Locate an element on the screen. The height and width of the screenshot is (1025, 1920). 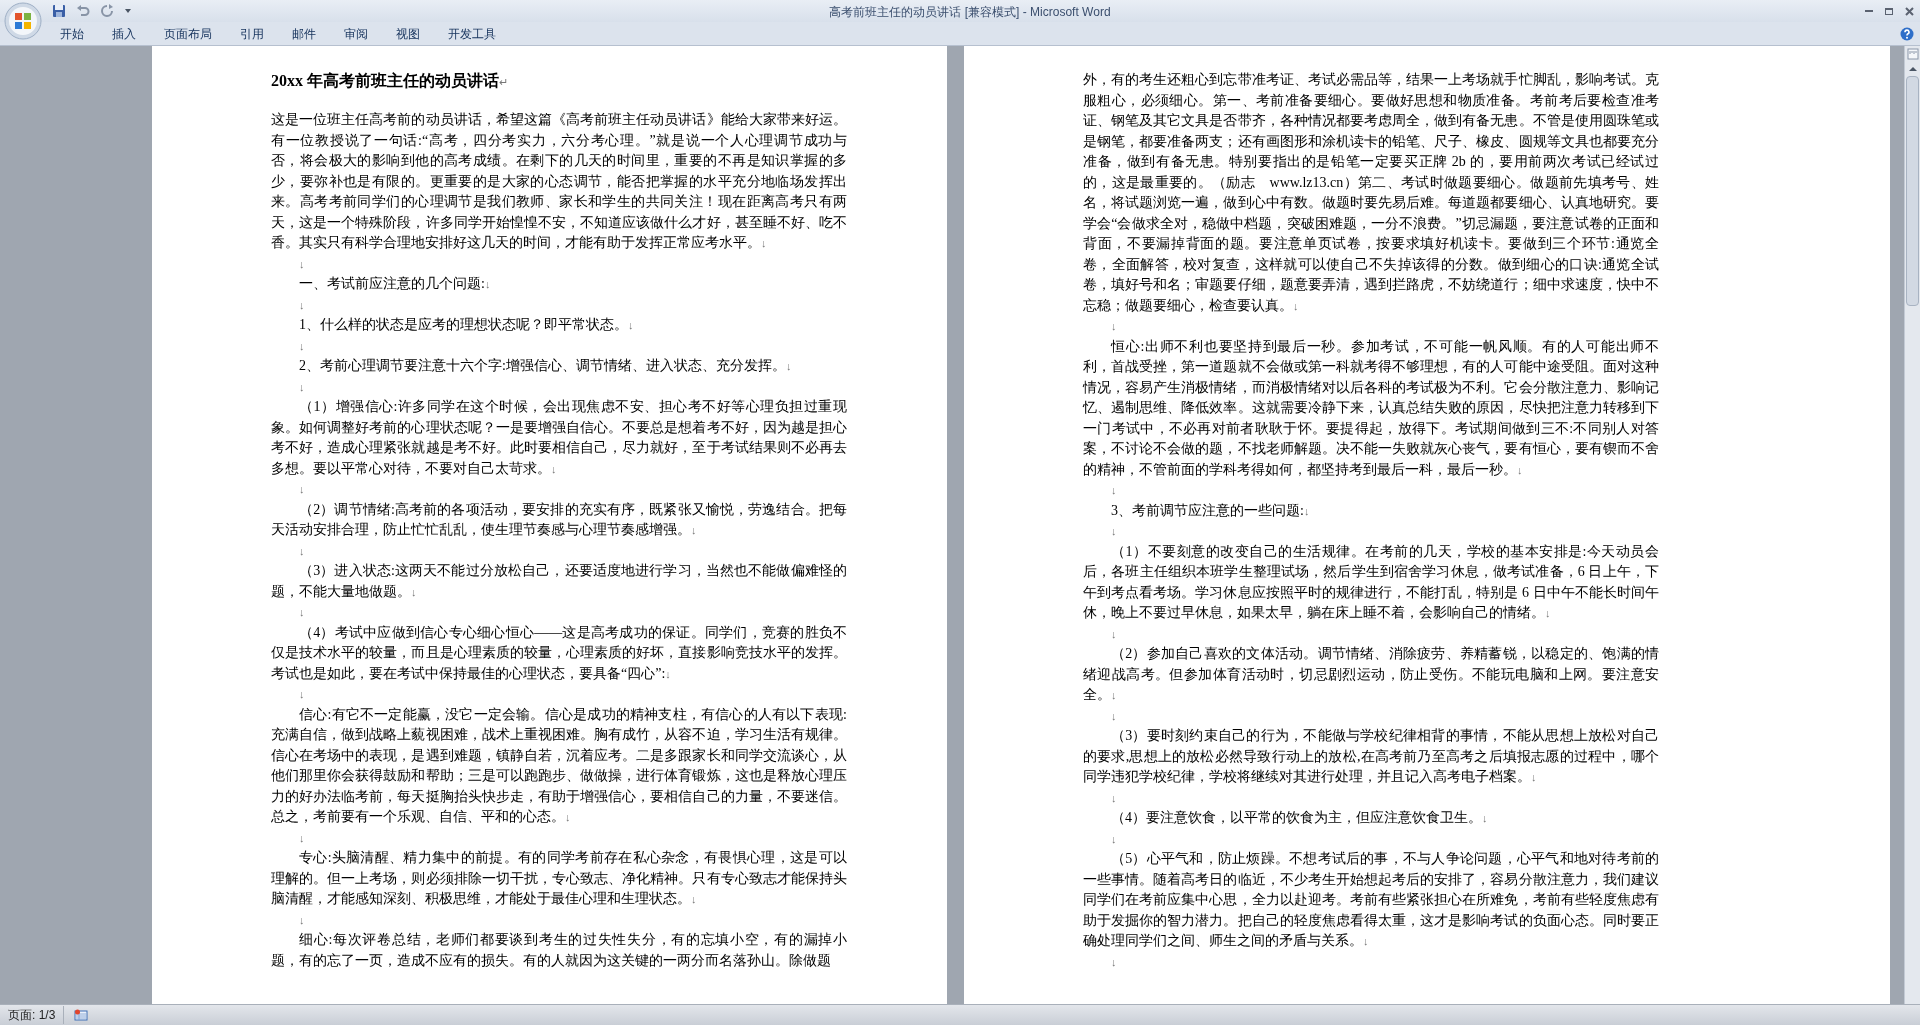
paragraph: 细心:每次评卷总结，老师们都要谈到考生的过失性失分，有的忘填小空，有的漏掉小题，有的忘了一页，造成不应有的损失。有的人就因为这关键的一两分而名落孙山。除做题 is located at coordinates (559, 950).